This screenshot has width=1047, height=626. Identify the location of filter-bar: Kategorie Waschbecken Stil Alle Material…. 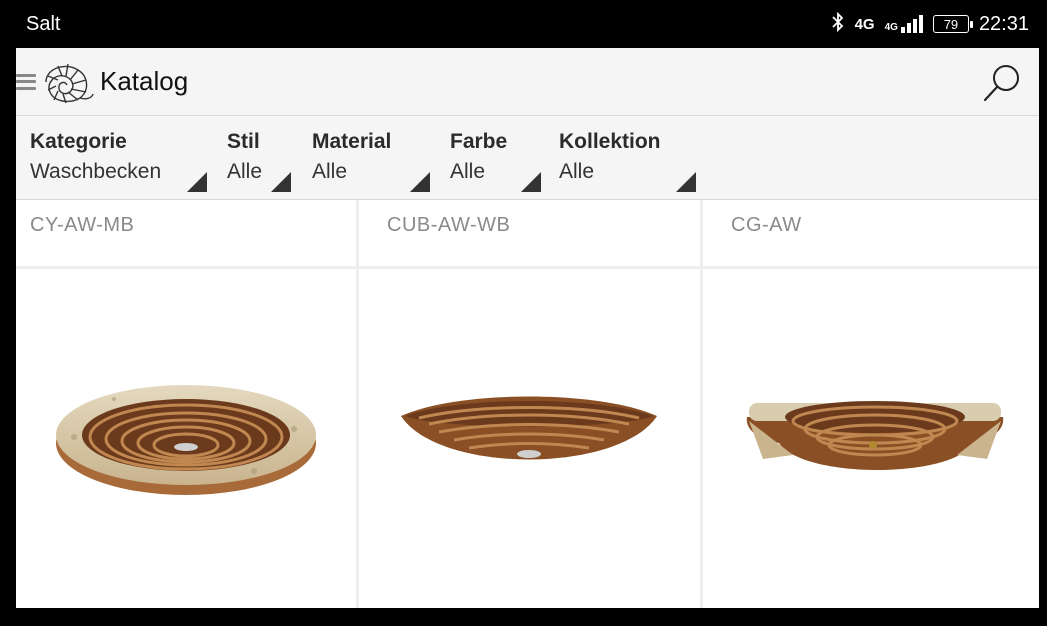
(527, 158).